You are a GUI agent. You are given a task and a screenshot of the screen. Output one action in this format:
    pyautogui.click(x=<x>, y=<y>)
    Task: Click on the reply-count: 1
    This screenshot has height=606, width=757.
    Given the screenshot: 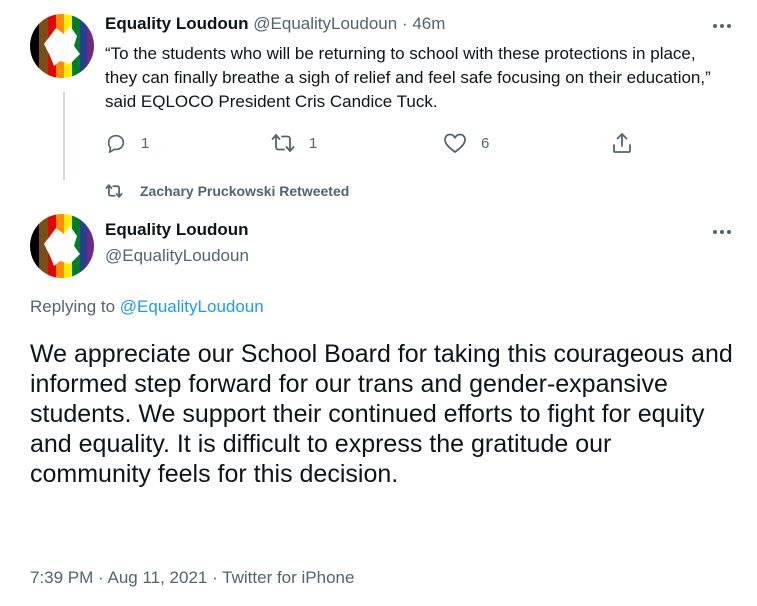 What is the action you would take?
    pyautogui.click(x=145, y=143)
    